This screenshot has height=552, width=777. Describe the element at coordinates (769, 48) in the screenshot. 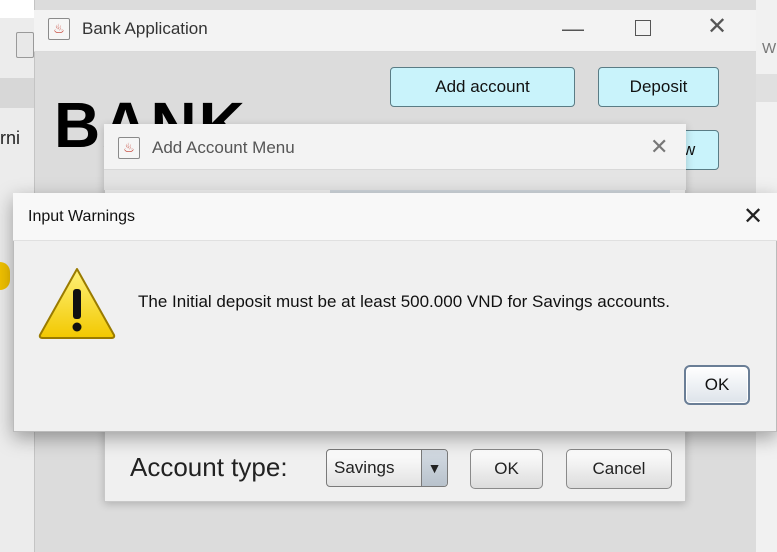

I see `background-right-partial-text: W` at that location.